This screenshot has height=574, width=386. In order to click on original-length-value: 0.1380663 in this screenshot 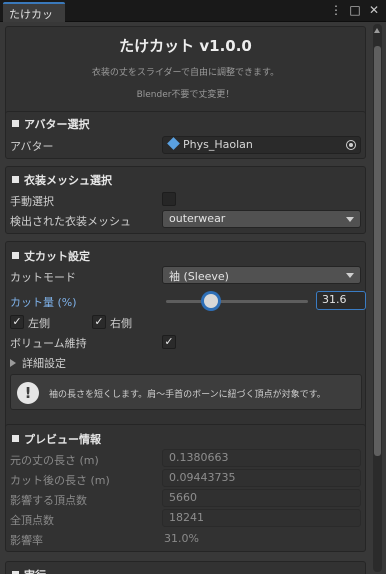, I will do `click(199, 457)`.